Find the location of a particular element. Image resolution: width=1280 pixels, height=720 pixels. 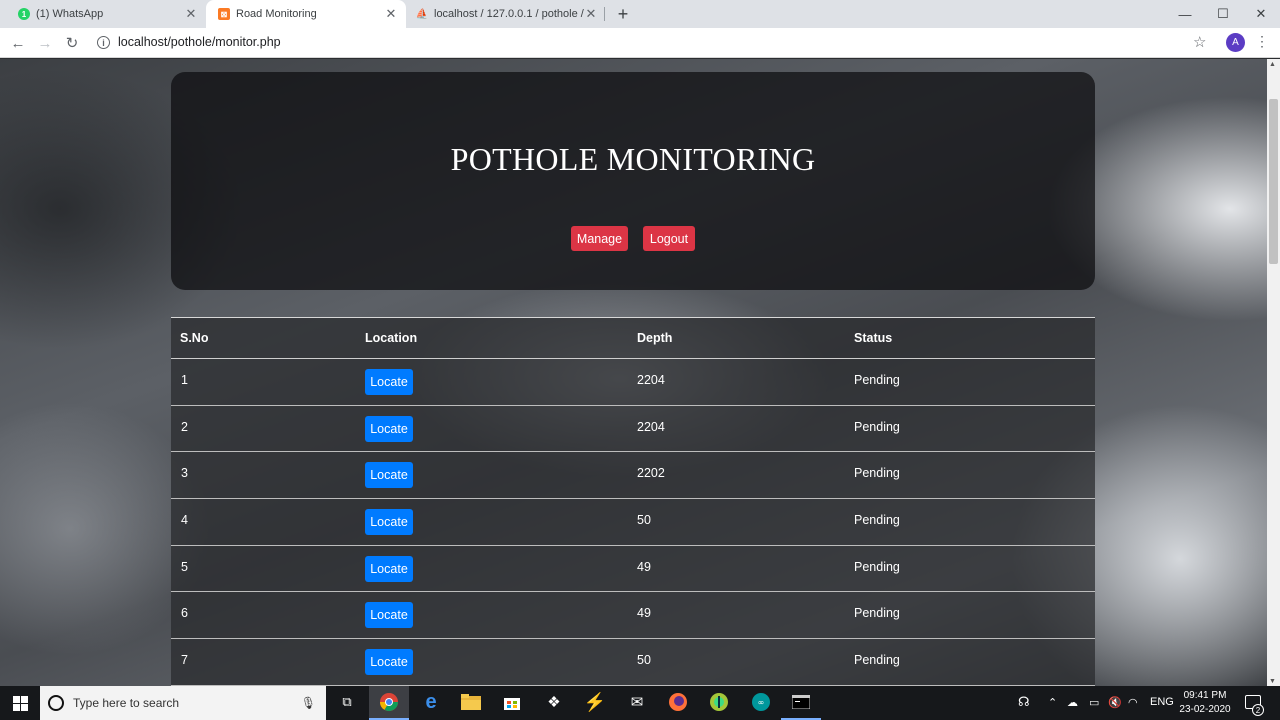

firefox-icon is located at coordinates (678, 702).